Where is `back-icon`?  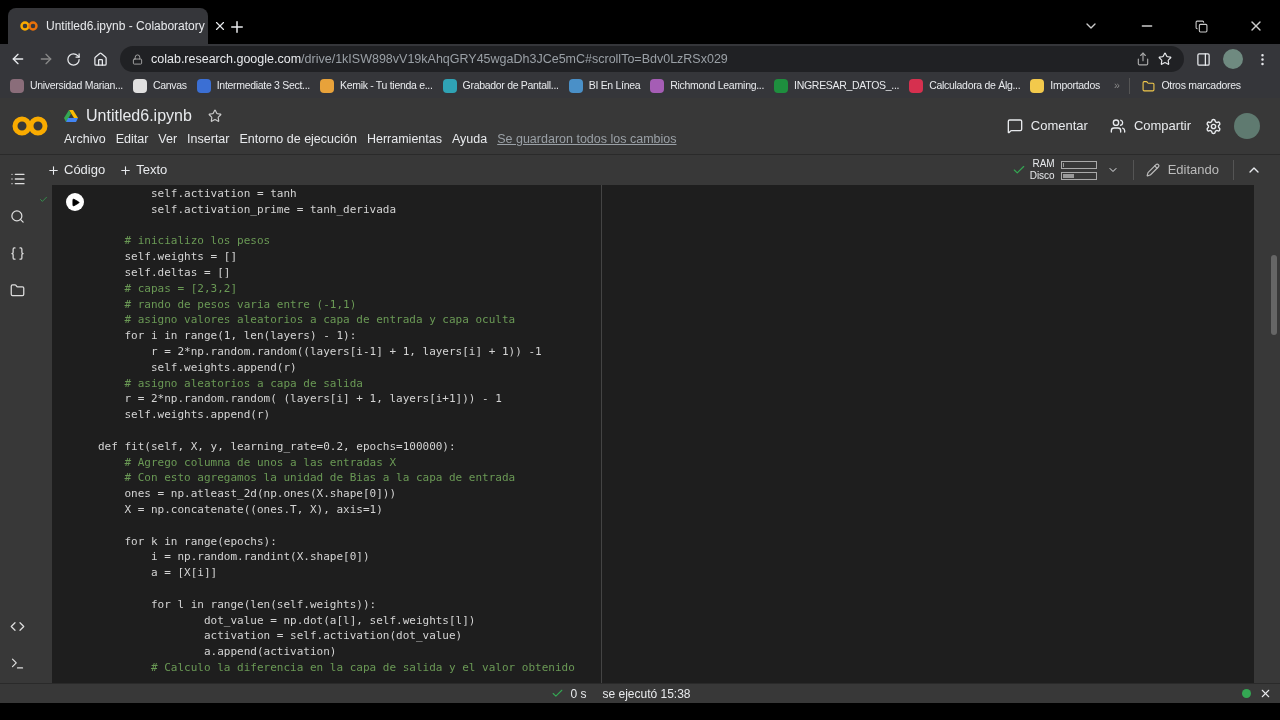
back-icon is located at coordinates (18, 59).